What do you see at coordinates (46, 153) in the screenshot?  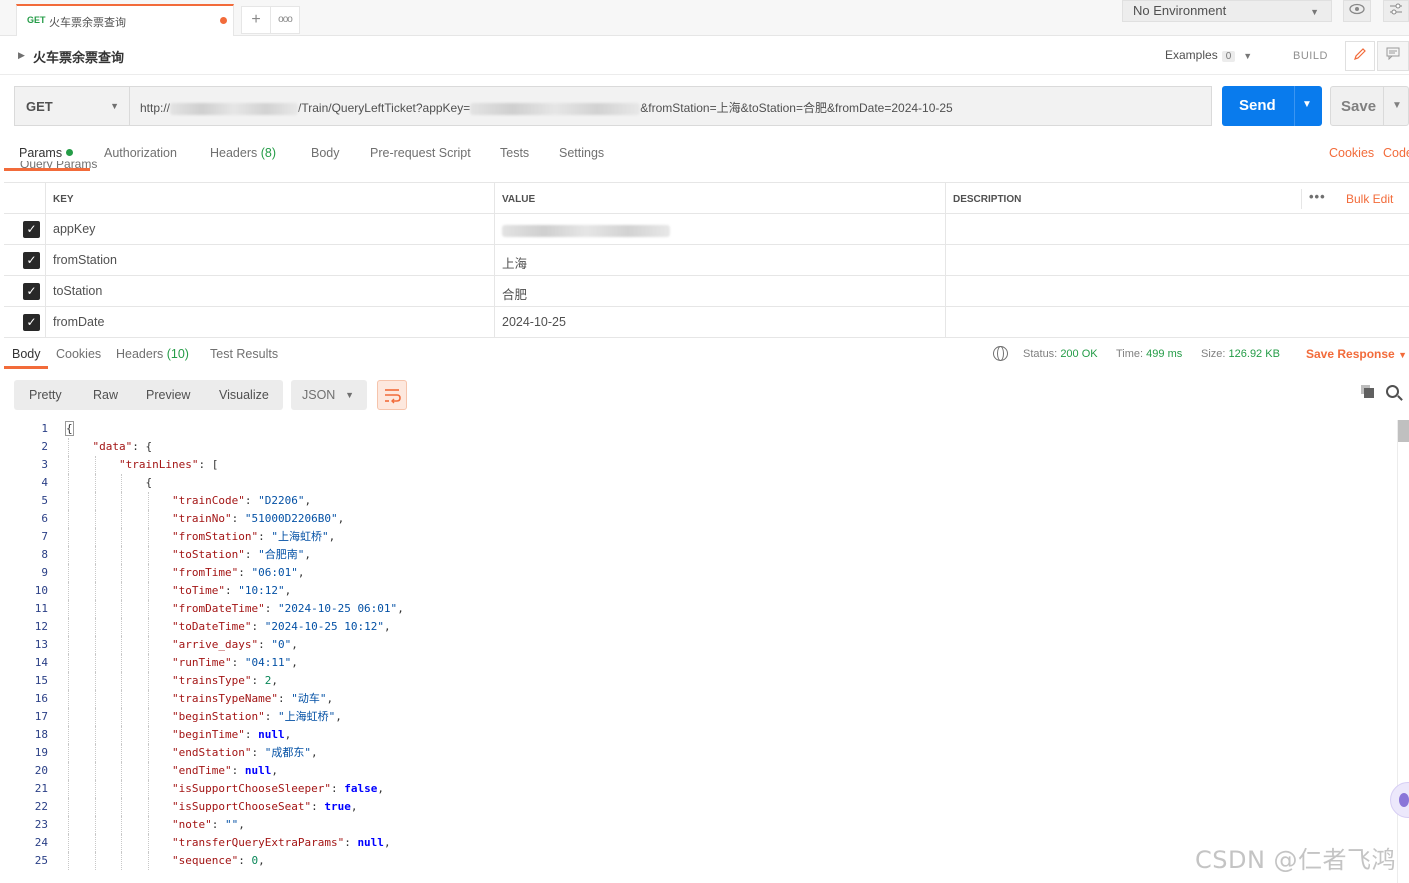 I see `tab-params: Params` at bounding box center [46, 153].